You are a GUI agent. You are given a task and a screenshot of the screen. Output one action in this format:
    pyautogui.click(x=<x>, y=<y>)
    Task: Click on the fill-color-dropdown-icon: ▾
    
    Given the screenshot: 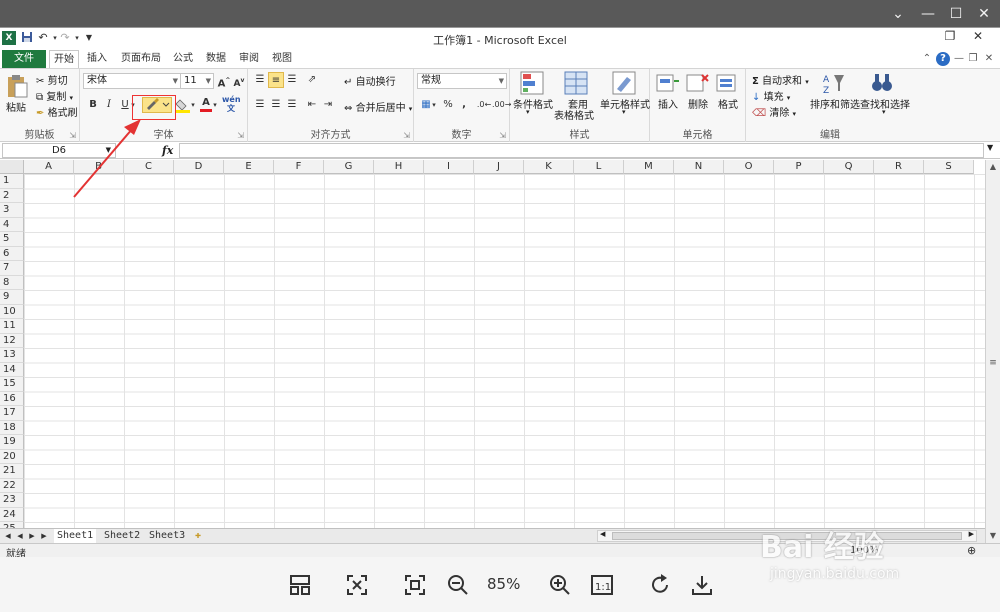 What is the action you would take?
    pyautogui.click(x=193, y=105)
    